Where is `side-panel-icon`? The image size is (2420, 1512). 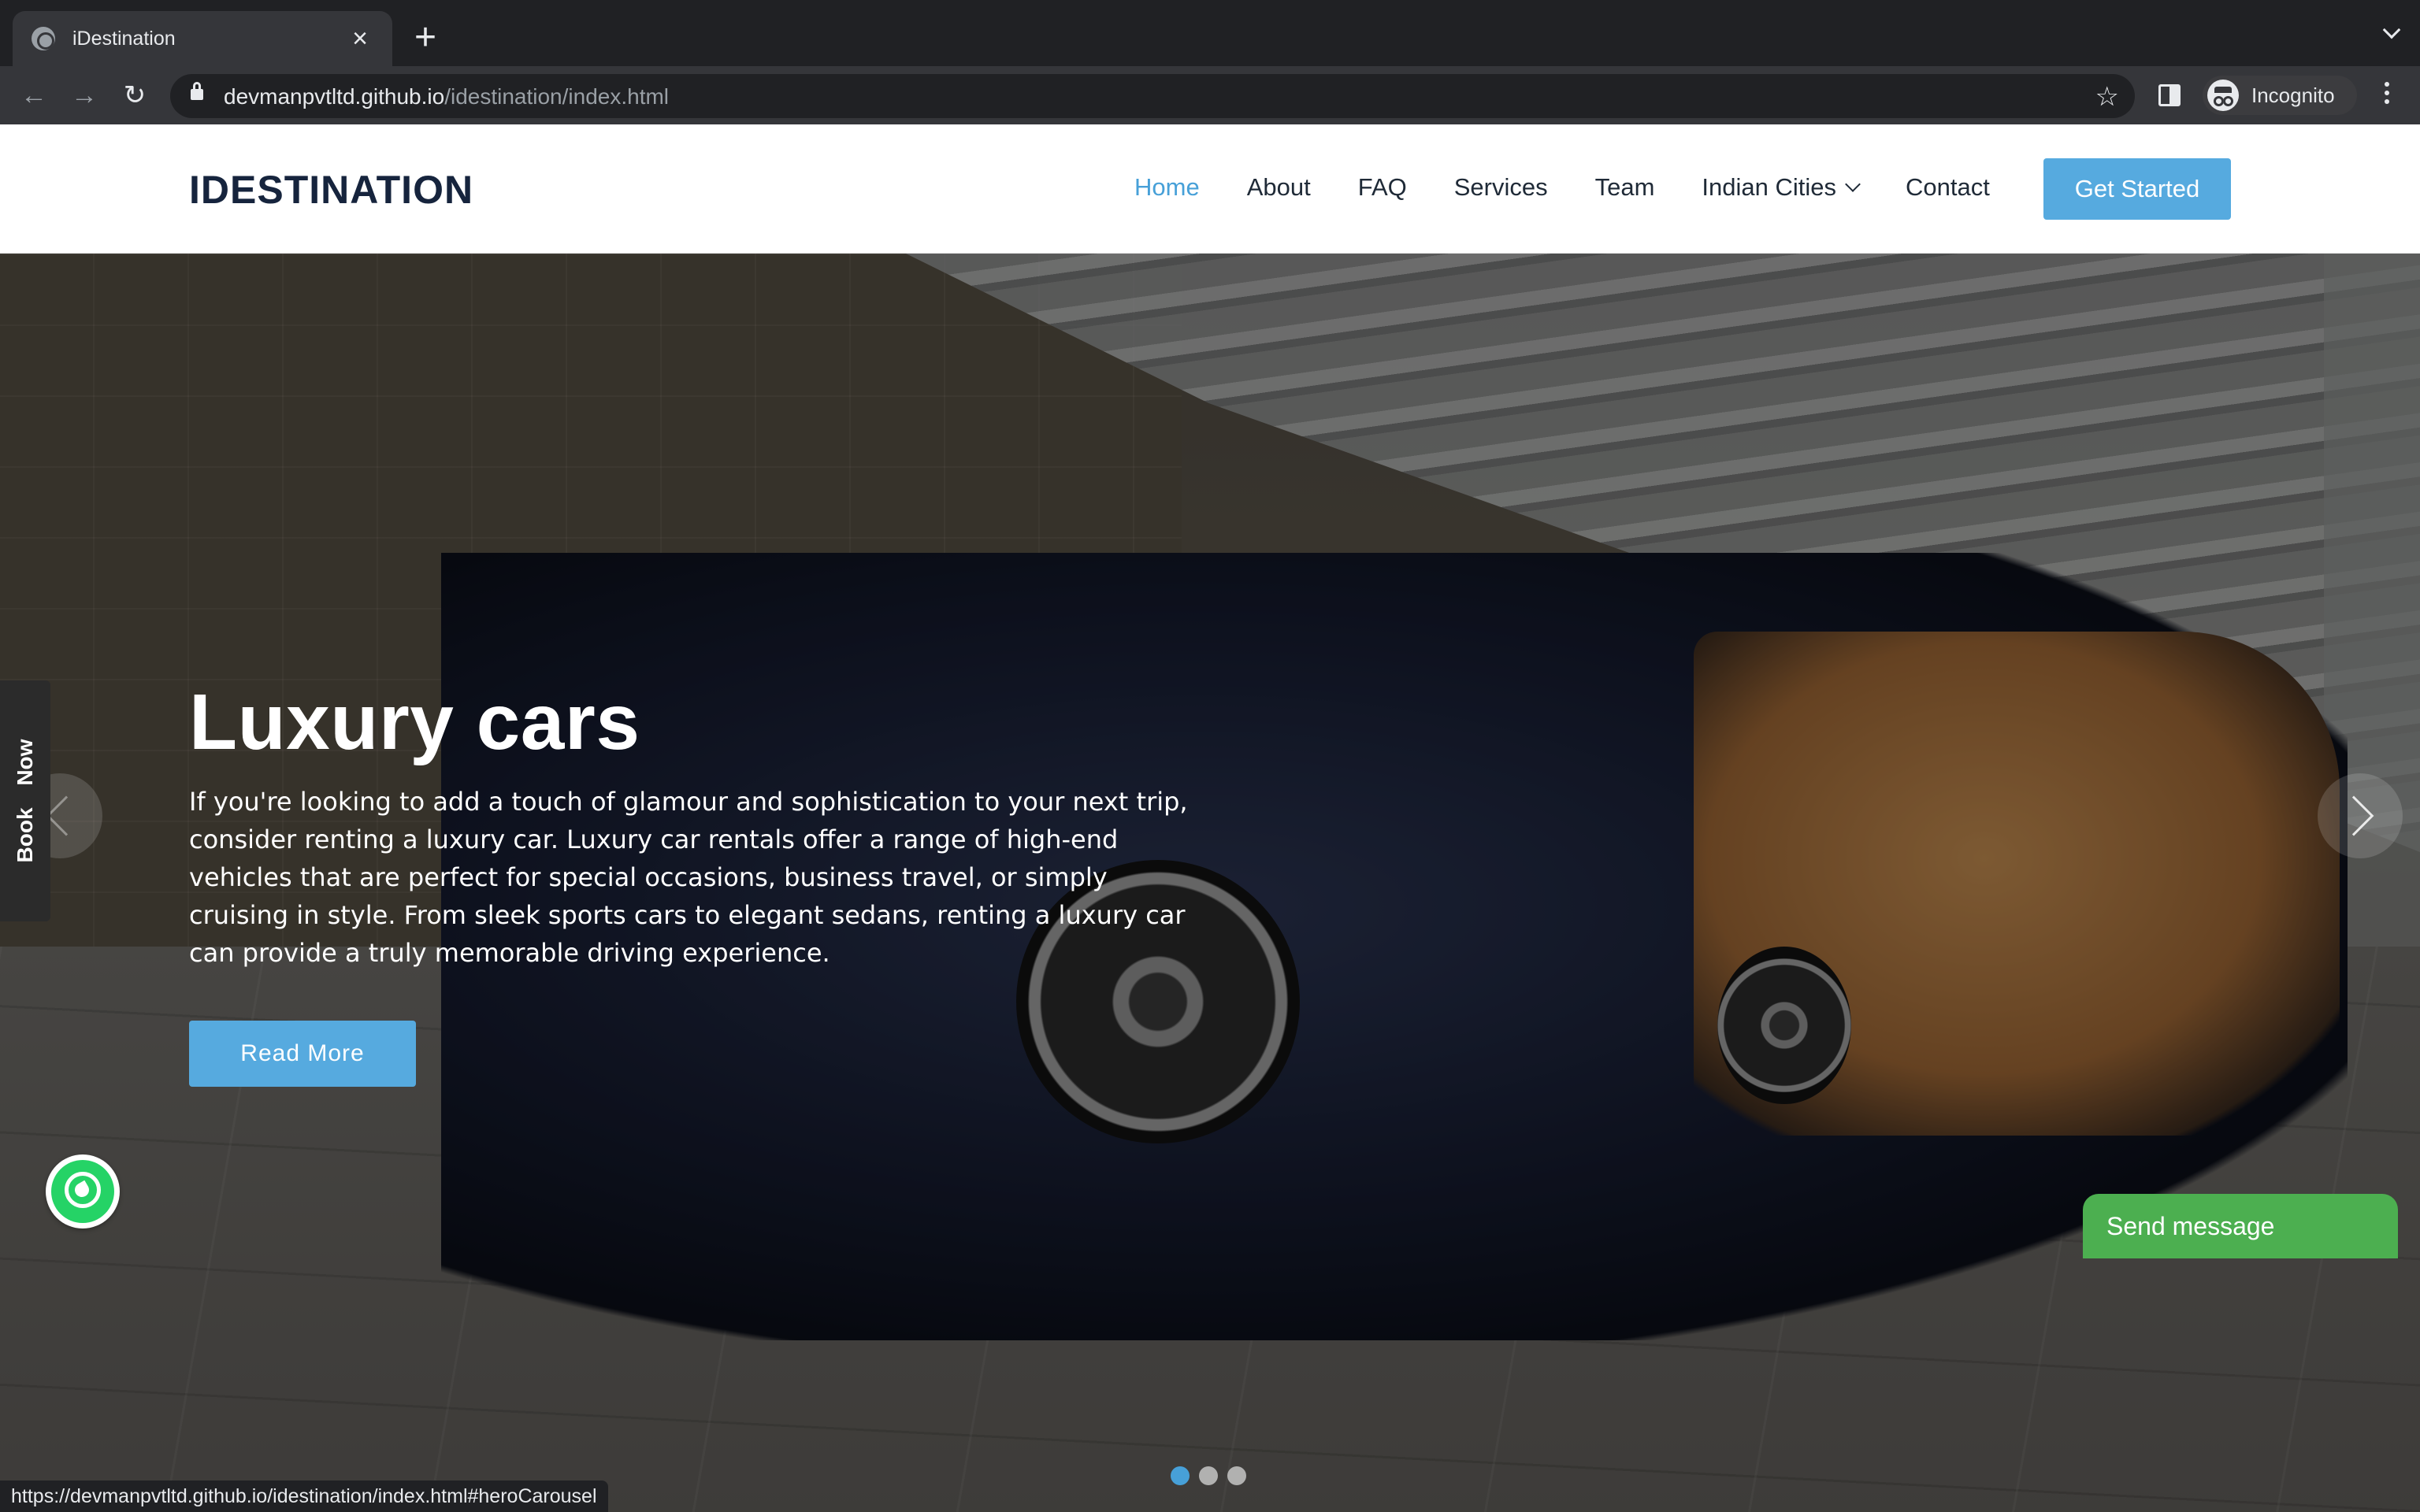
side-panel-icon is located at coordinates (2169, 95).